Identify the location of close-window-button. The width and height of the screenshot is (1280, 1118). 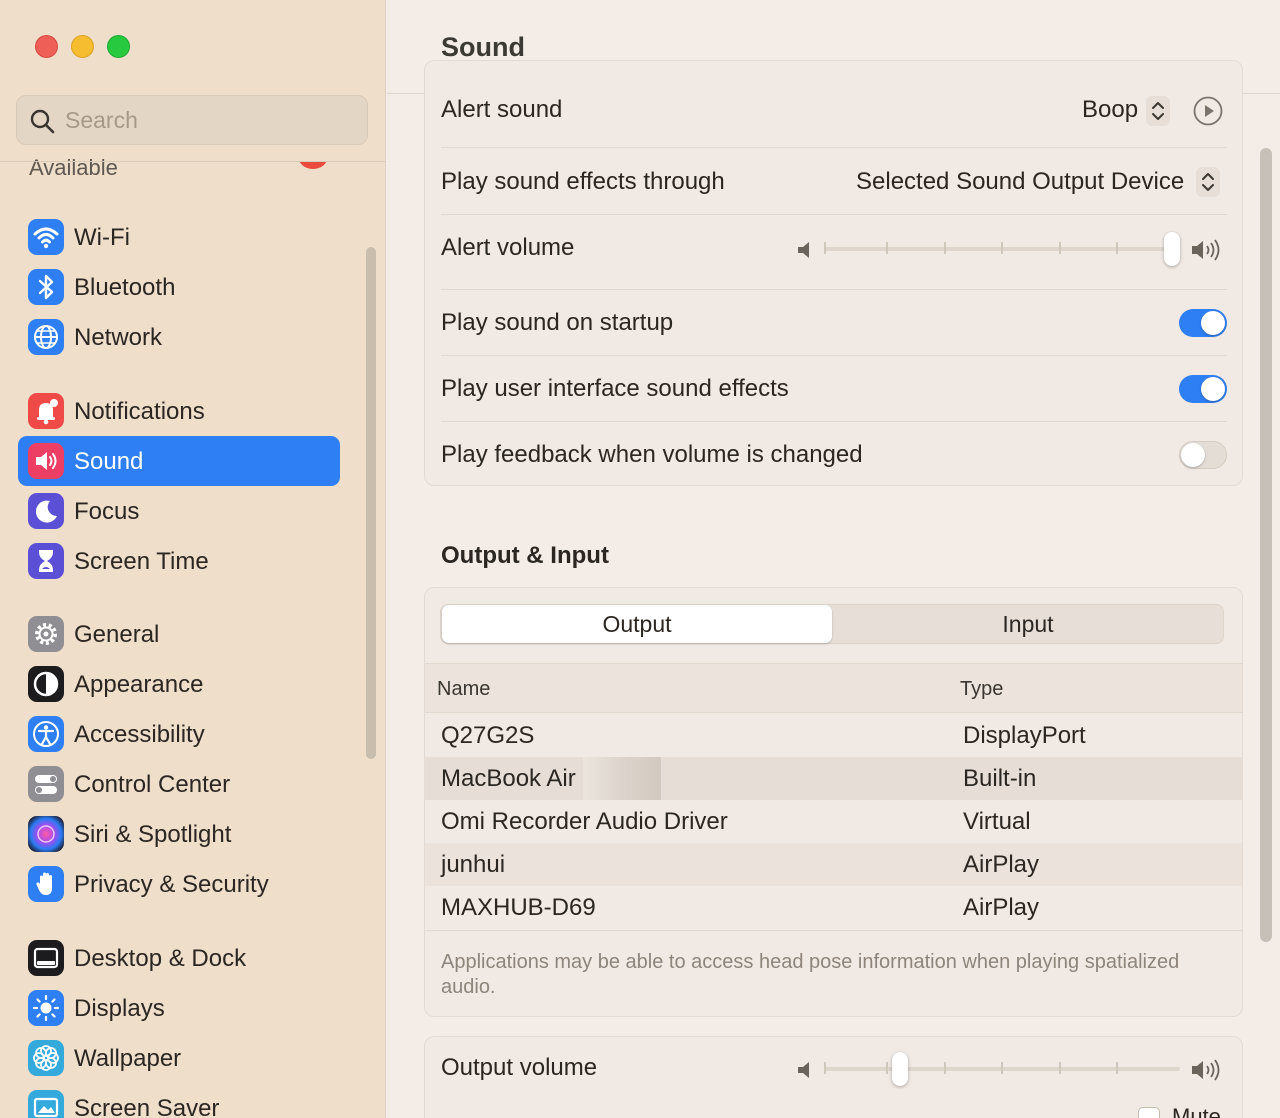
(46, 46).